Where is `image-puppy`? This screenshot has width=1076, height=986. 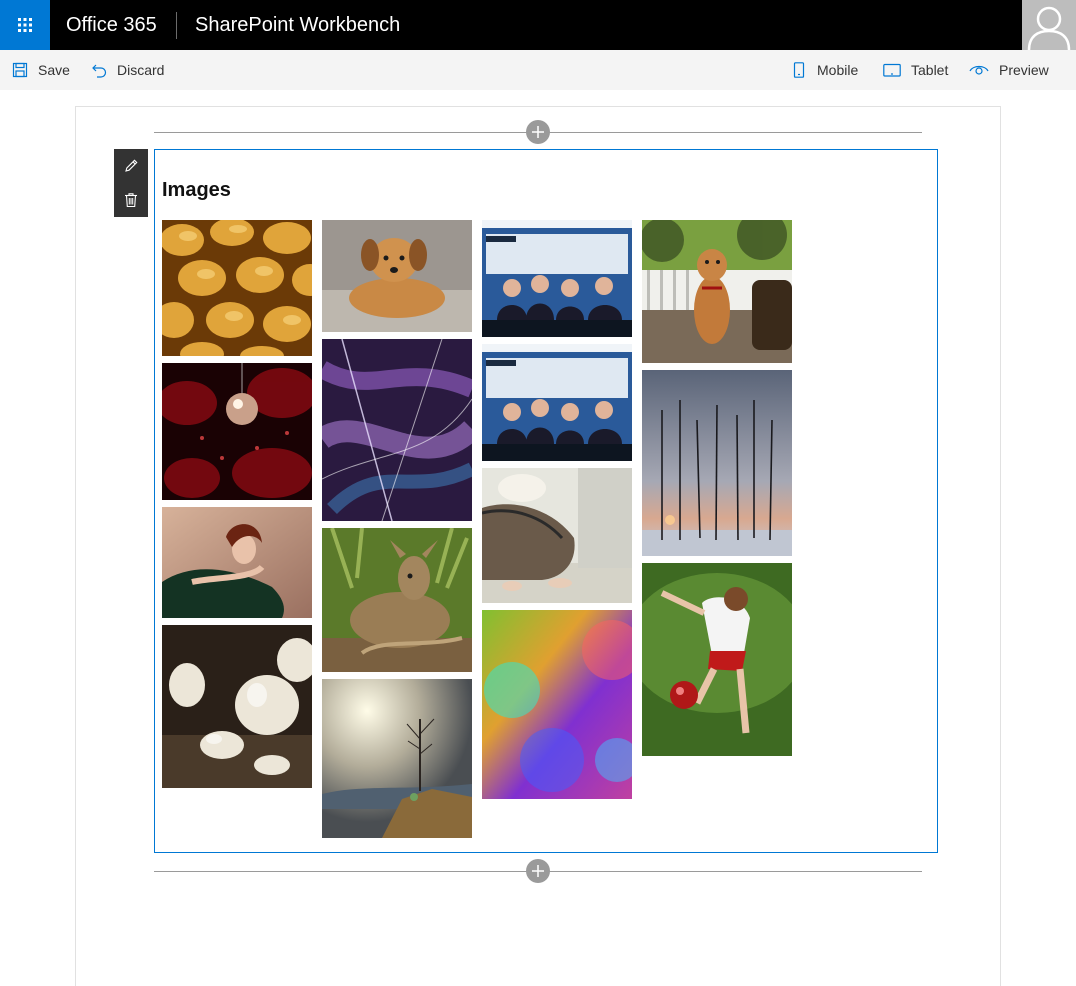 image-puppy is located at coordinates (397, 276).